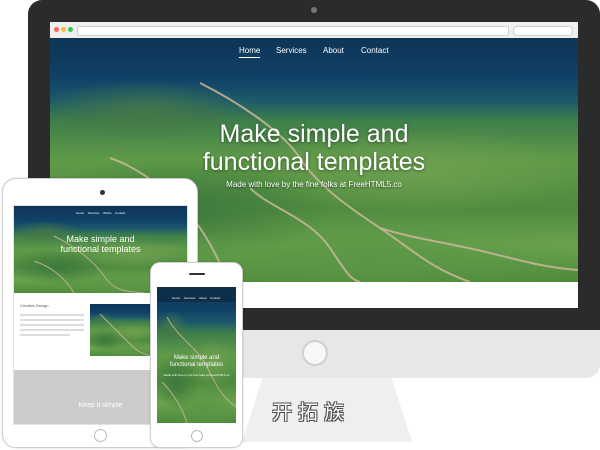 The width and height of the screenshot is (600, 450). What do you see at coordinates (100, 239) in the screenshot?
I see `tablet-hero-title-line1: Make simple and` at bounding box center [100, 239].